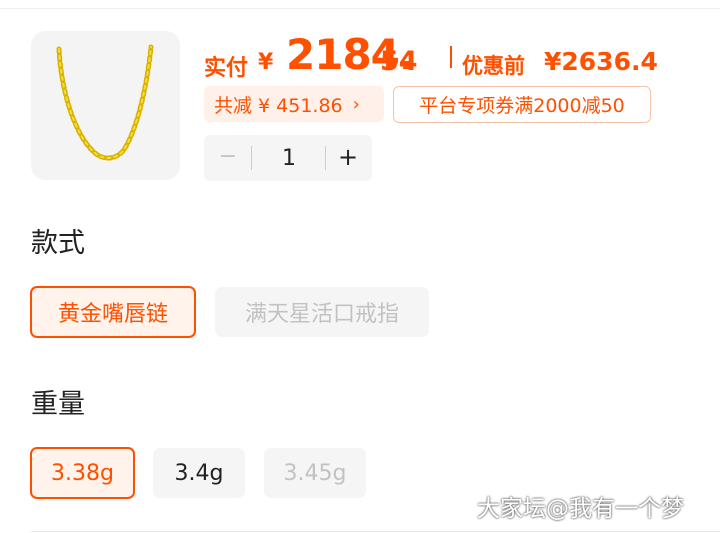 The height and width of the screenshot is (533, 720). Describe the element at coordinates (278, 105) in the screenshot. I see `discount-text: 共减 ¥ 451.86` at that location.